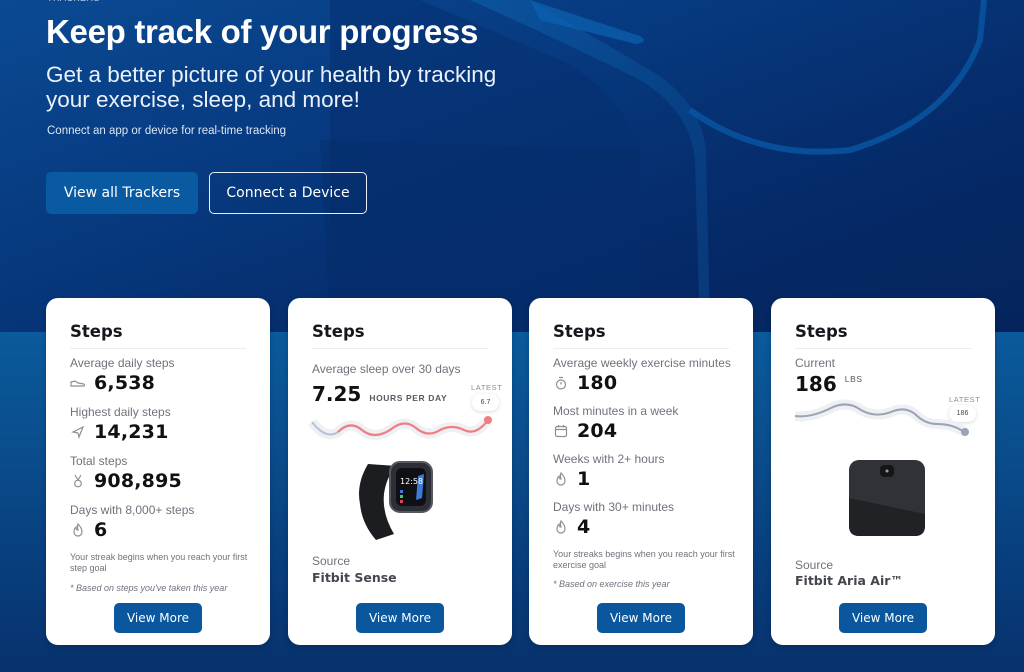 This screenshot has width=1024, height=672. Describe the element at coordinates (131, 432) in the screenshot. I see `stat-value: 14,231` at that location.